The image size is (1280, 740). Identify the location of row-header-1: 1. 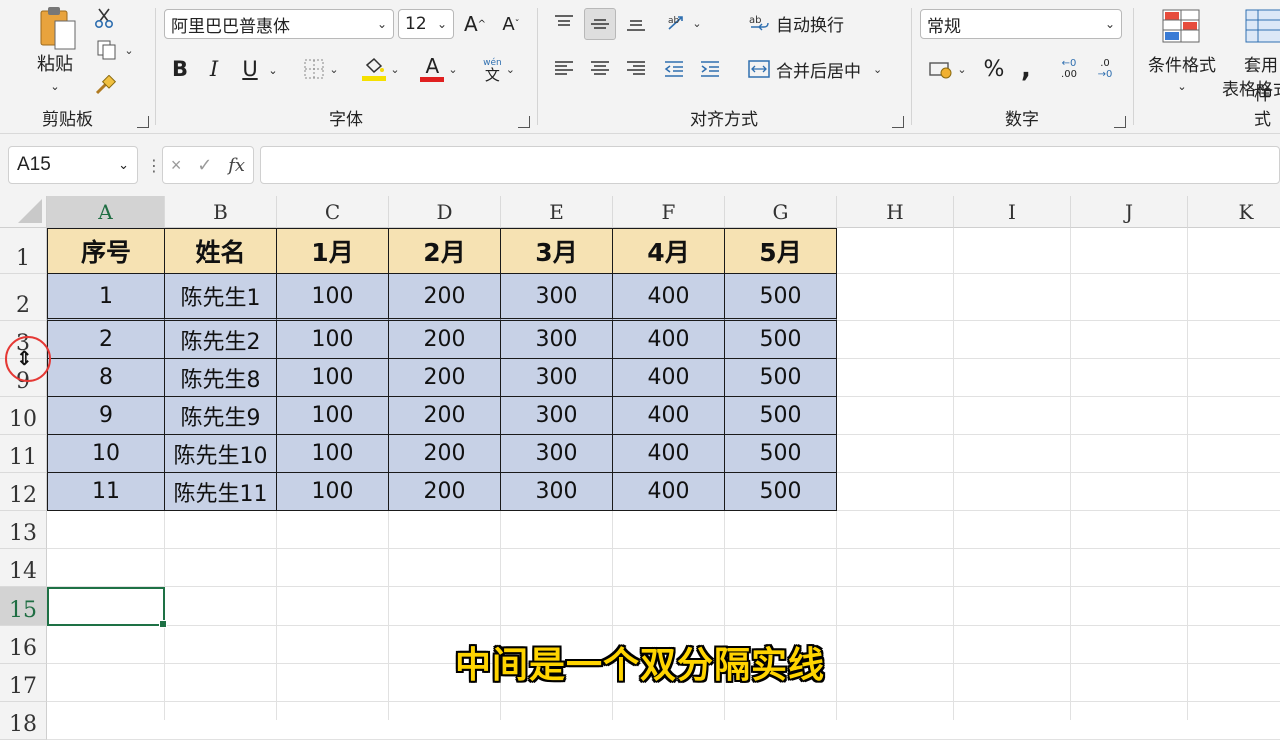
(23, 251).